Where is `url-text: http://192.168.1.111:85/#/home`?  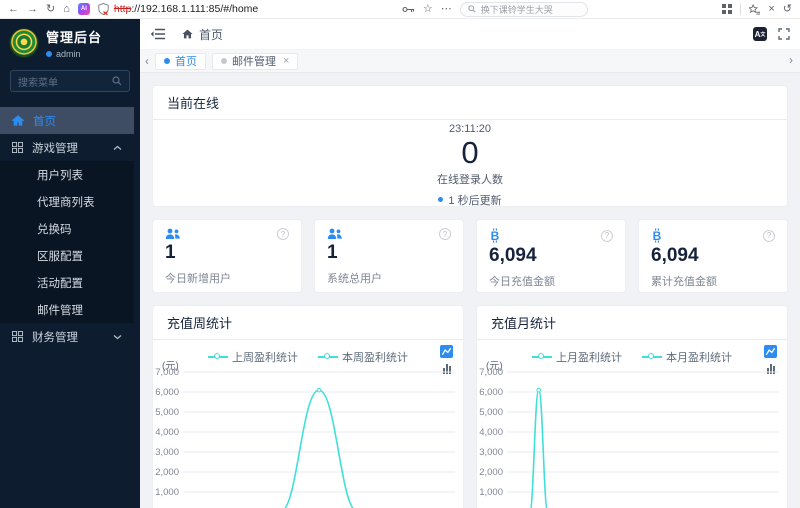
url-text: http://192.168.1.111:85/#/home is located at coordinates (186, 9).